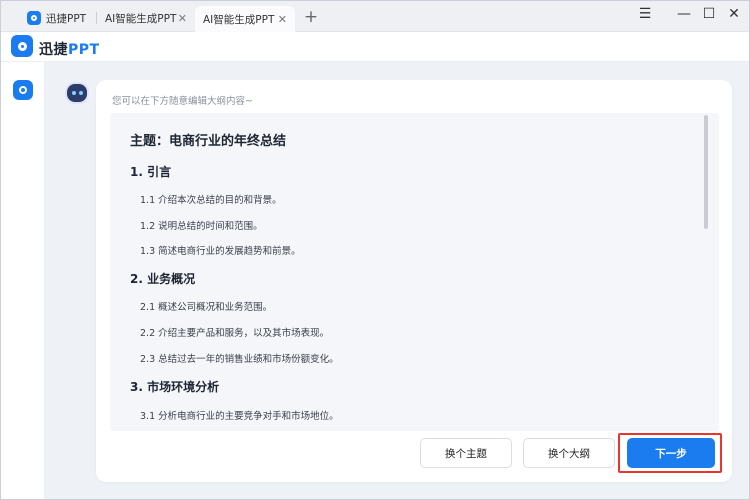  Describe the element at coordinates (211, 199) in the screenshot. I see `outline-item: 1.1 介绍本次总结的目的和背景。` at that location.